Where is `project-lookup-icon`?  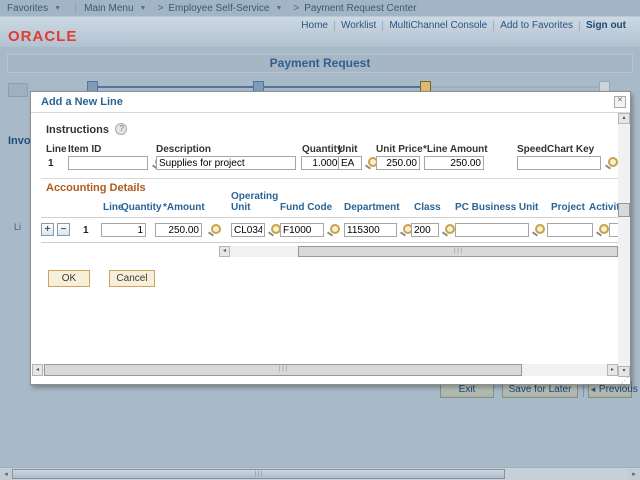 project-lookup-icon is located at coordinates (602, 230).